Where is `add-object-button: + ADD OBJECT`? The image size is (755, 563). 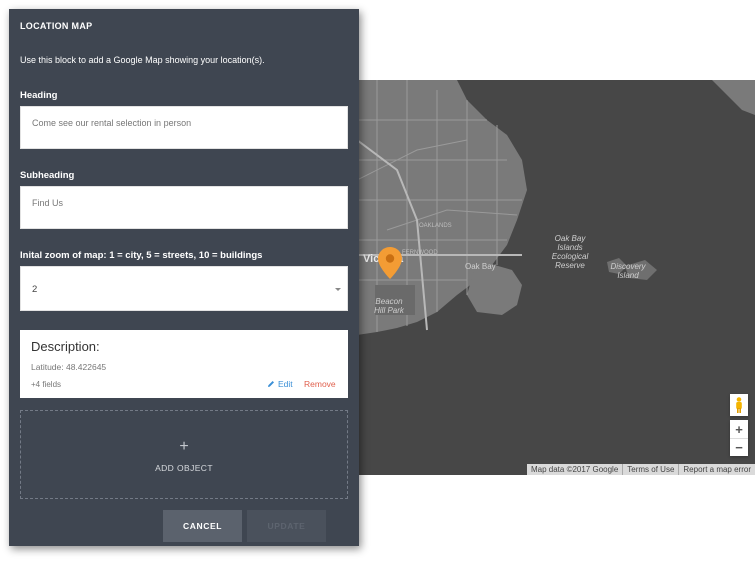
add-object-button: + ADD OBJECT is located at coordinates (184, 454).